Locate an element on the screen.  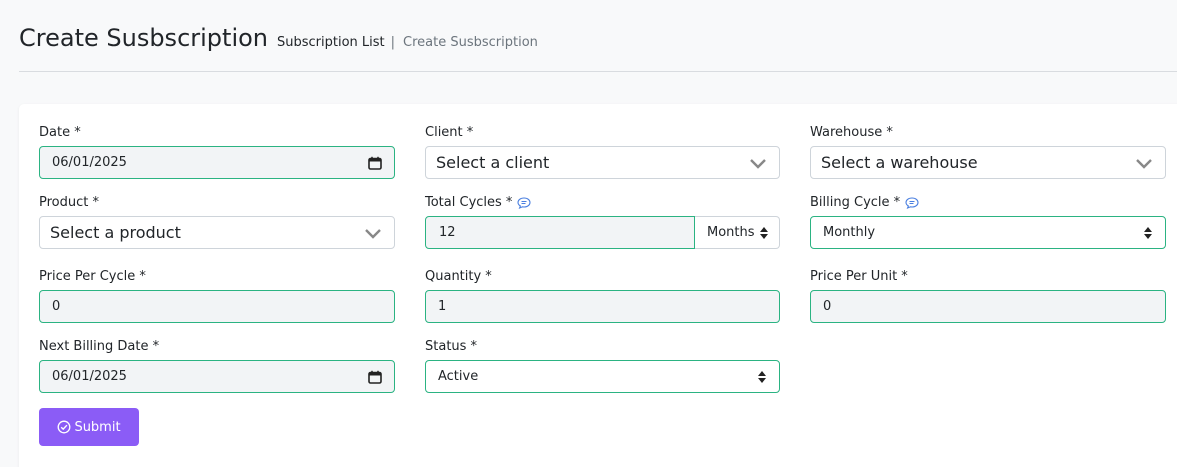
status-field-group: Status * Active is located at coordinates (602, 369).